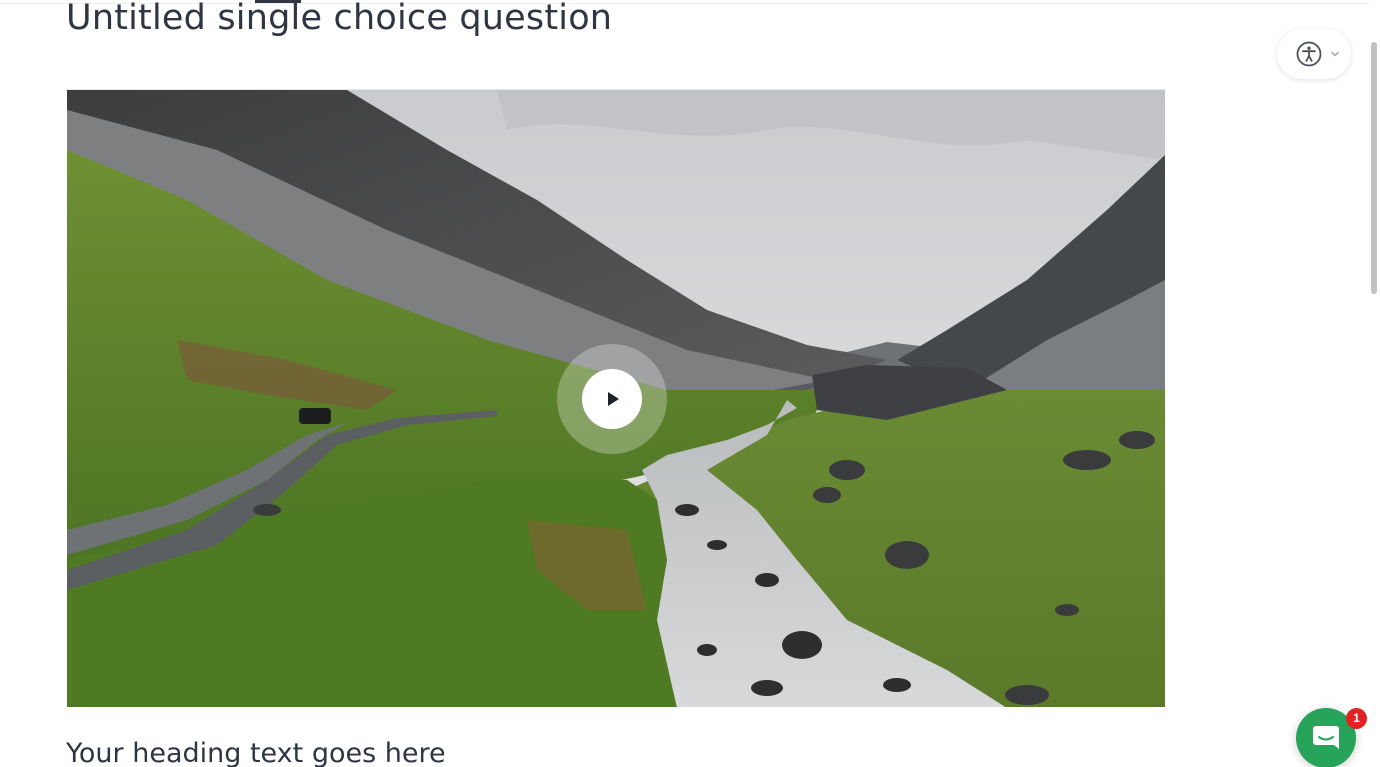 The image size is (1380, 767). Describe the element at coordinates (1335, 54) in the screenshot. I see `chevron-down-icon` at that location.